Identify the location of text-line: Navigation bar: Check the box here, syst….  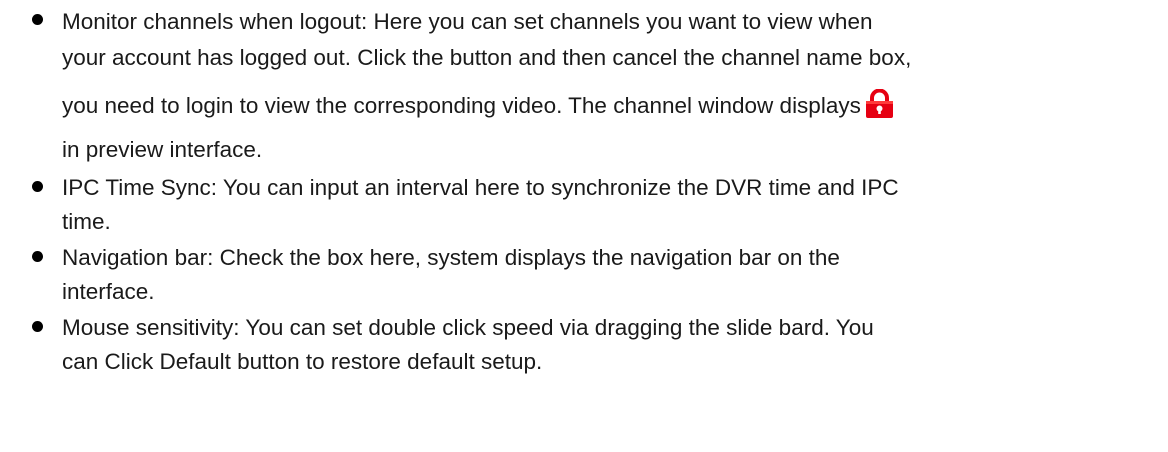
(451, 257).